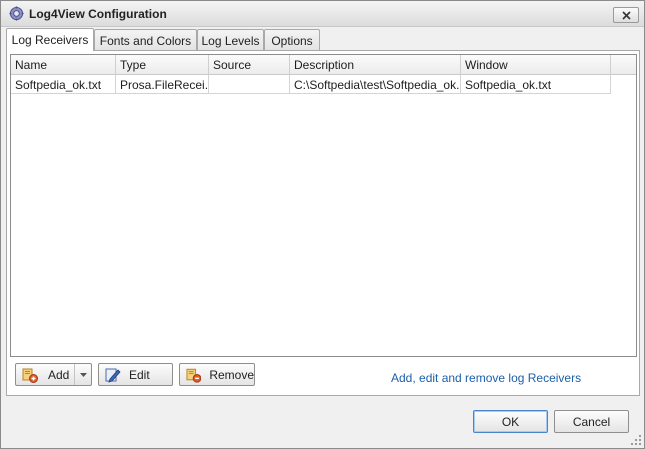 The width and height of the screenshot is (645, 449). I want to click on add-receiver-icon, so click(30, 375).